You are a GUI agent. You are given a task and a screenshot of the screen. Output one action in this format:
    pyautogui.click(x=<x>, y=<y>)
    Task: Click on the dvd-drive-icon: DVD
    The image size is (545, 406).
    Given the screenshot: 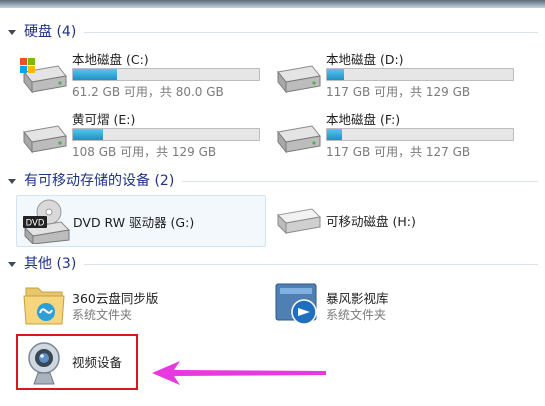 What is the action you would take?
    pyautogui.click(x=47, y=221)
    